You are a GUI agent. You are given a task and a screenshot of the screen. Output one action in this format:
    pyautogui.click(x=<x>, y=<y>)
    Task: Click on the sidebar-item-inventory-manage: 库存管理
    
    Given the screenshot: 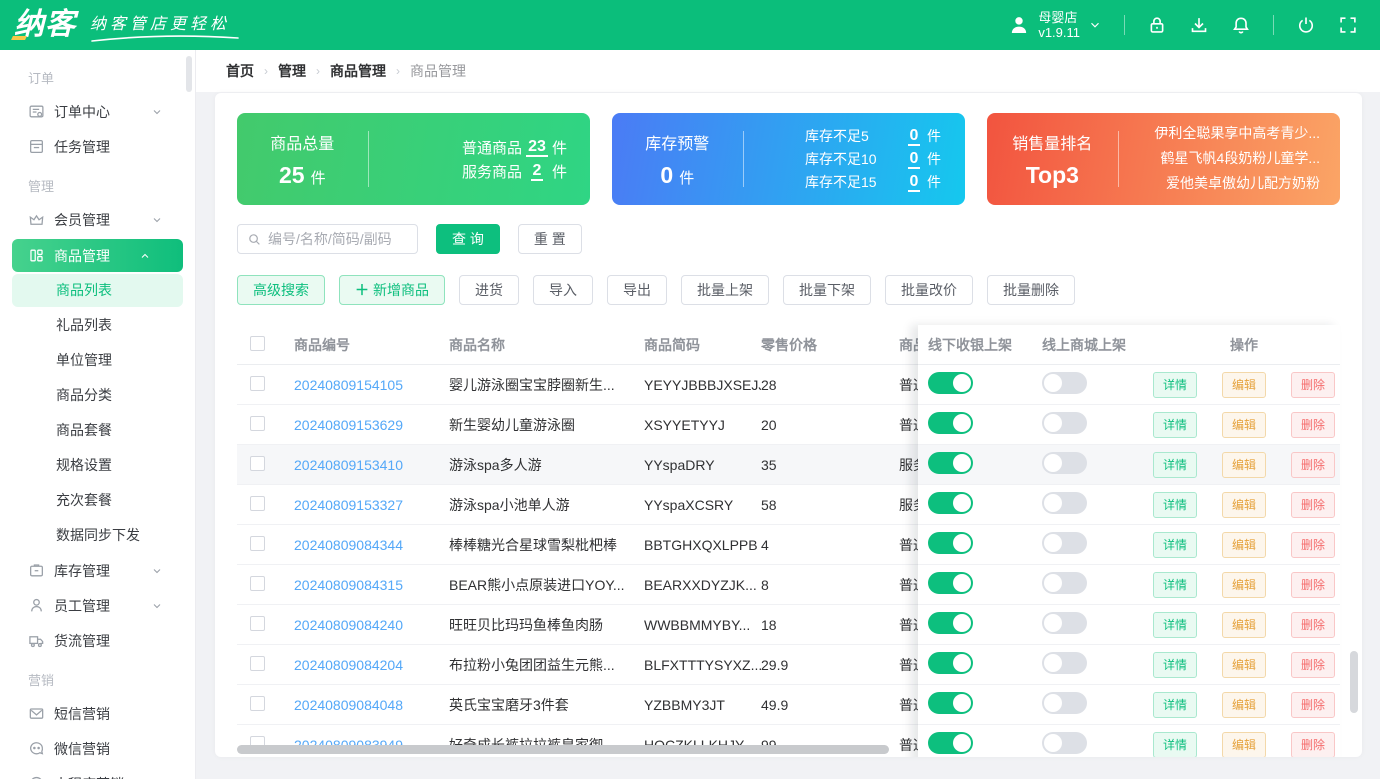 What is the action you would take?
    pyautogui.click(x=97, y=570)
    